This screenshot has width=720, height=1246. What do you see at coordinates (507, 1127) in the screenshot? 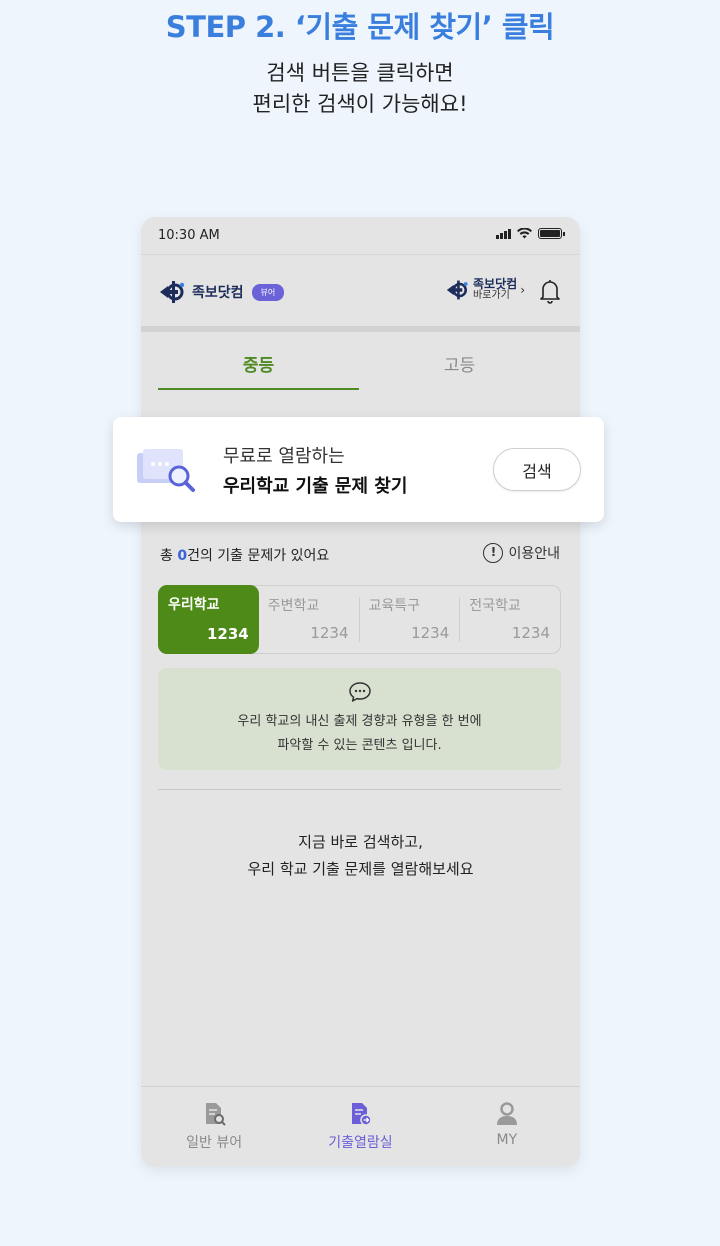
I see `nav-item-my: MY` at bounding box center [507, 1127].